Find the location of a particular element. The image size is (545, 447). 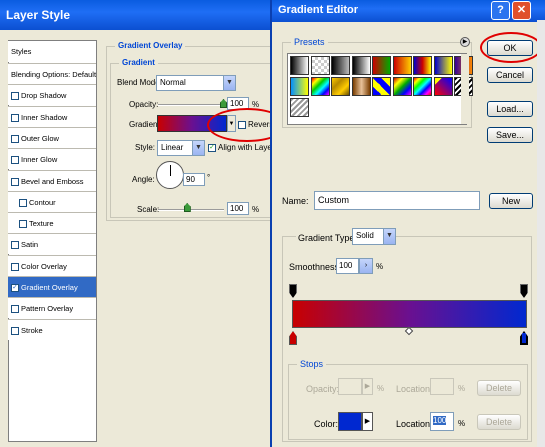

delete-opacity-stop-button: Delete is located at coordinates (499, 388).